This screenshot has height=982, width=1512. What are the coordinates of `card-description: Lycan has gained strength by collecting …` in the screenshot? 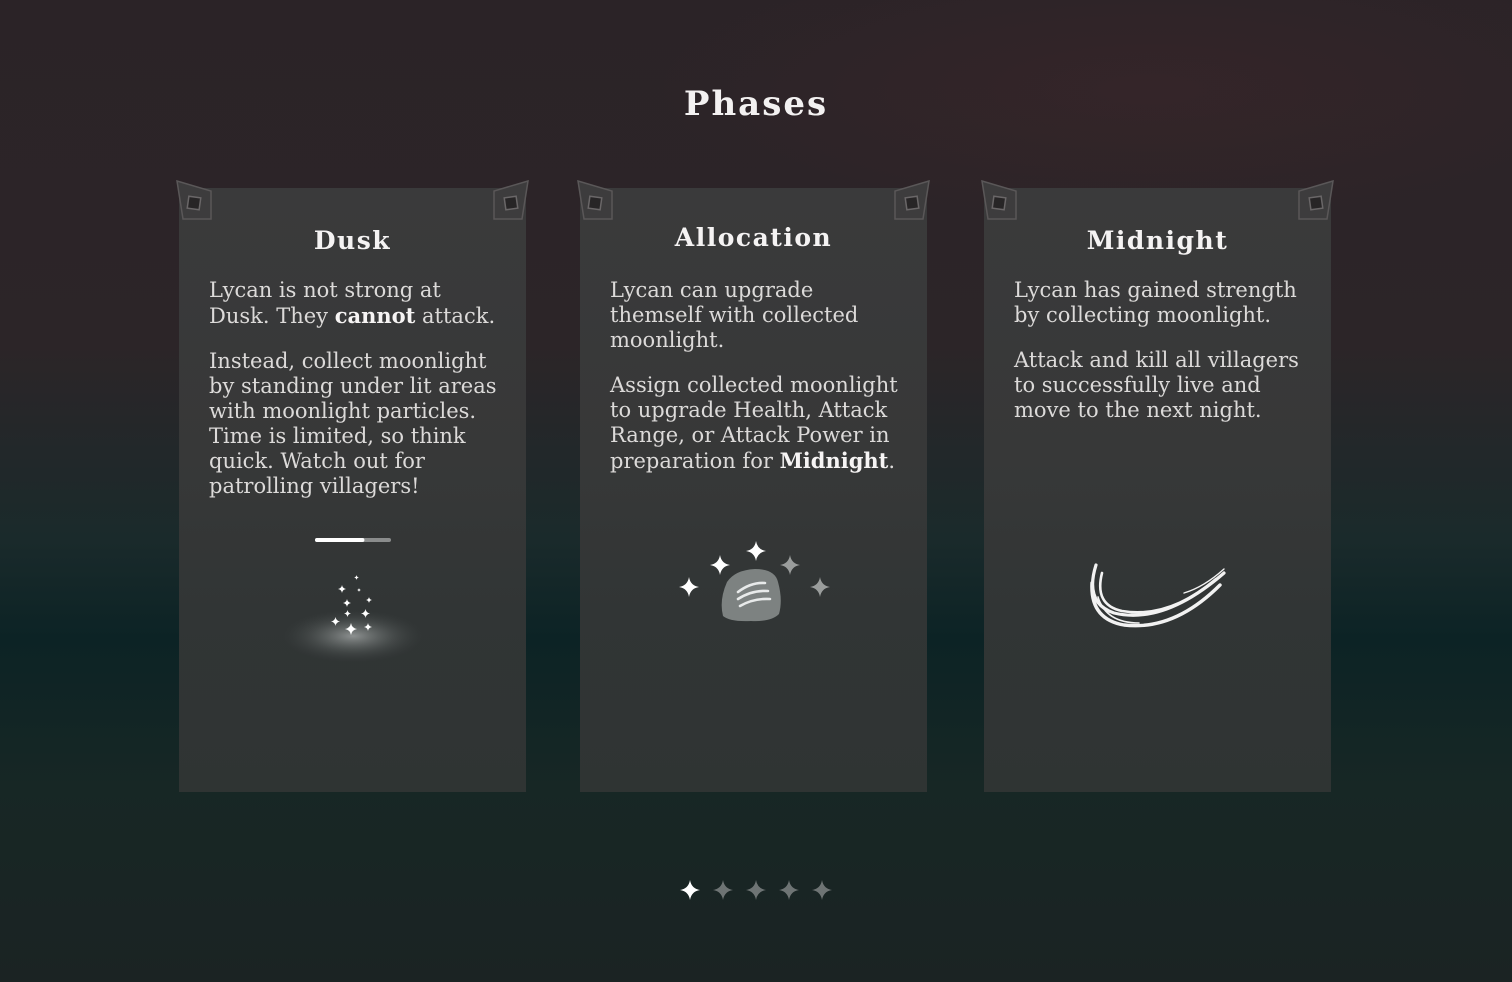 It's located at (1161, 360).